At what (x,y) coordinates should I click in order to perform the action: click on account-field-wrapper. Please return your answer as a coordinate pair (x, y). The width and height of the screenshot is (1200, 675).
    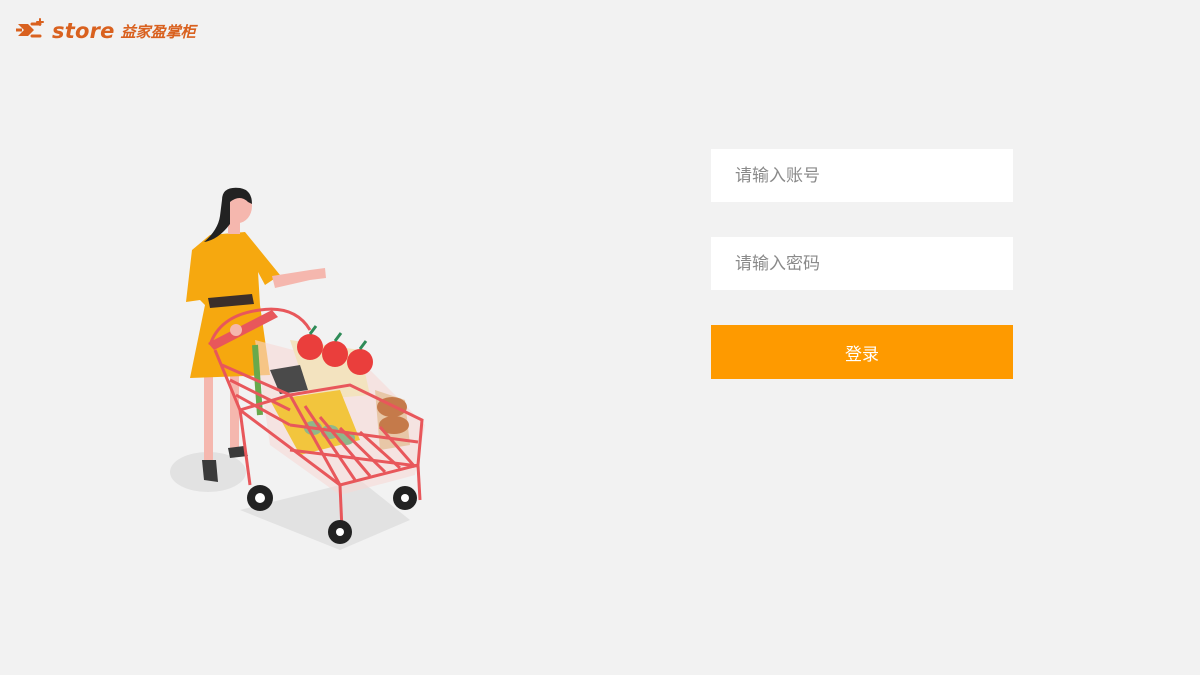
    Looking at the image, I should click on (862, 175).